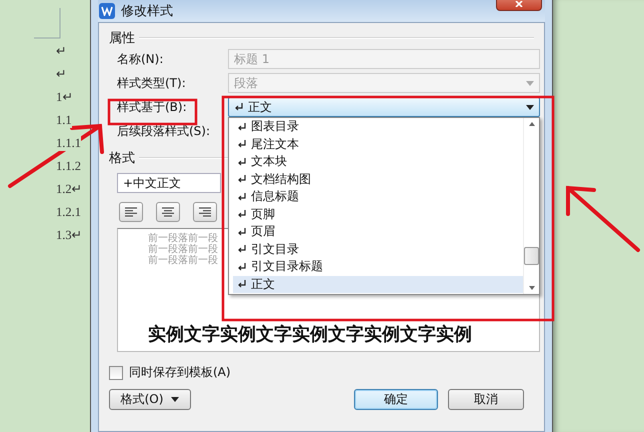  What do you see at coordinates (378, 161) in the screenshot?
I see `dropdown-option: 文本块` at bounding box center [378, 161].